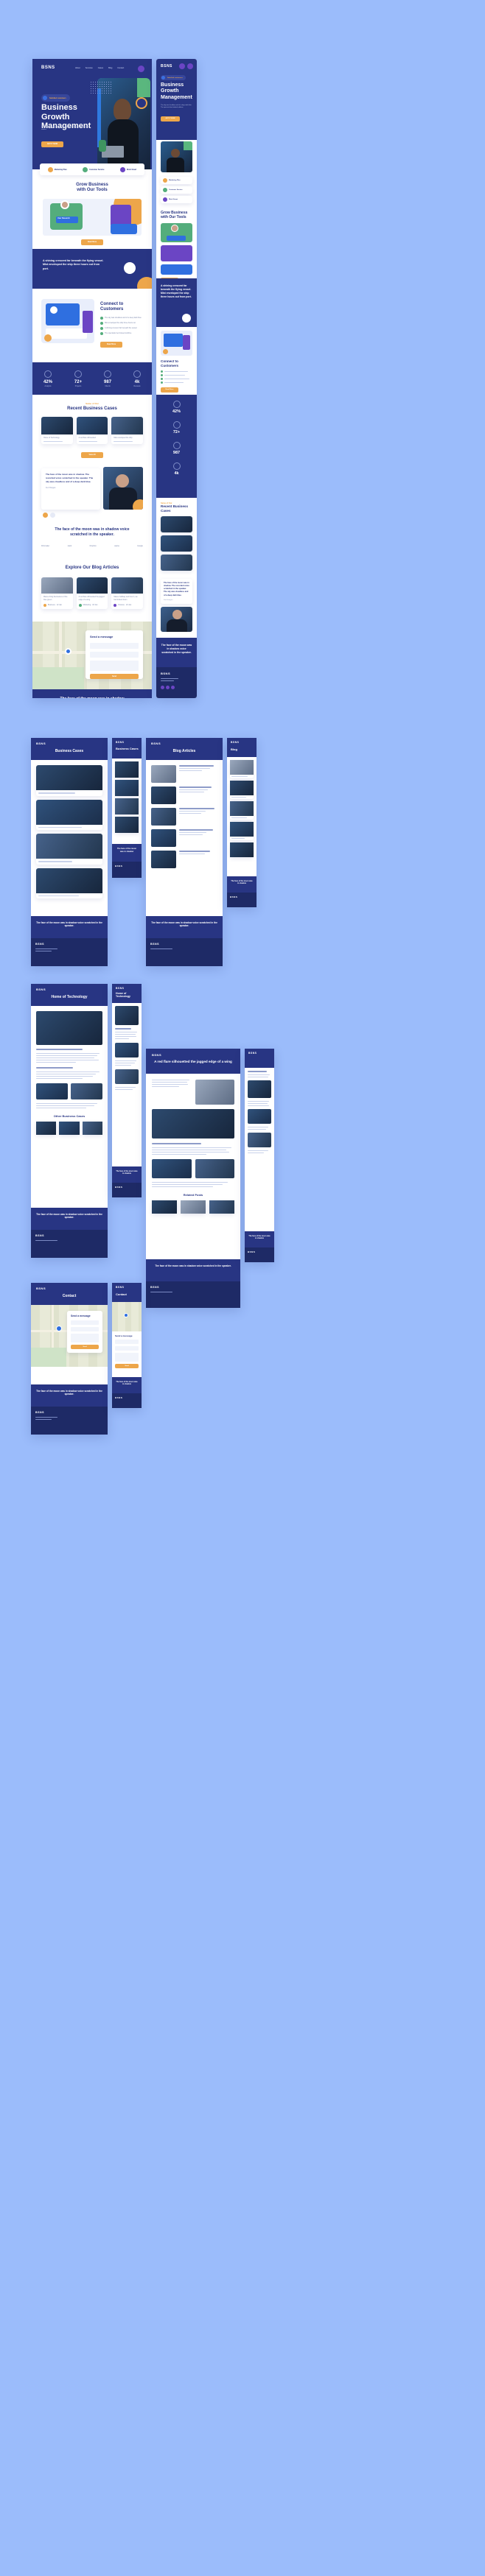  Describe the element at coordinates (173, 687) in the screenshot. I see `instagram-icon` at that location.